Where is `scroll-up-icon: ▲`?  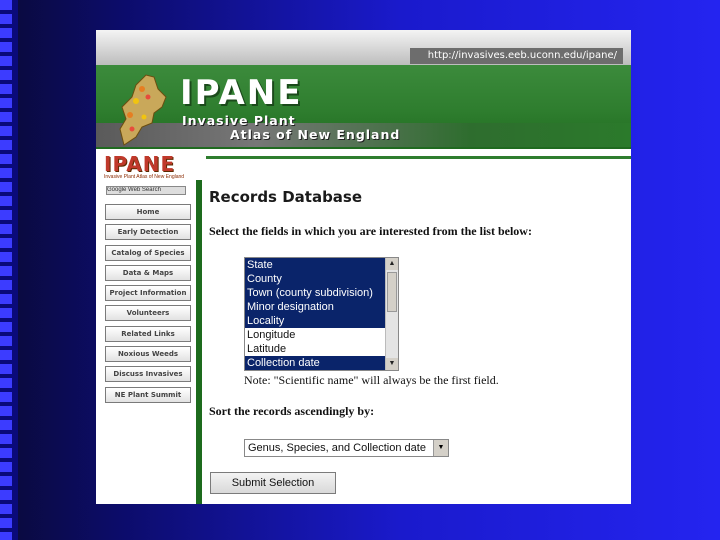
scroll-up-icon: ▲ is located at coordinates (392, 264).